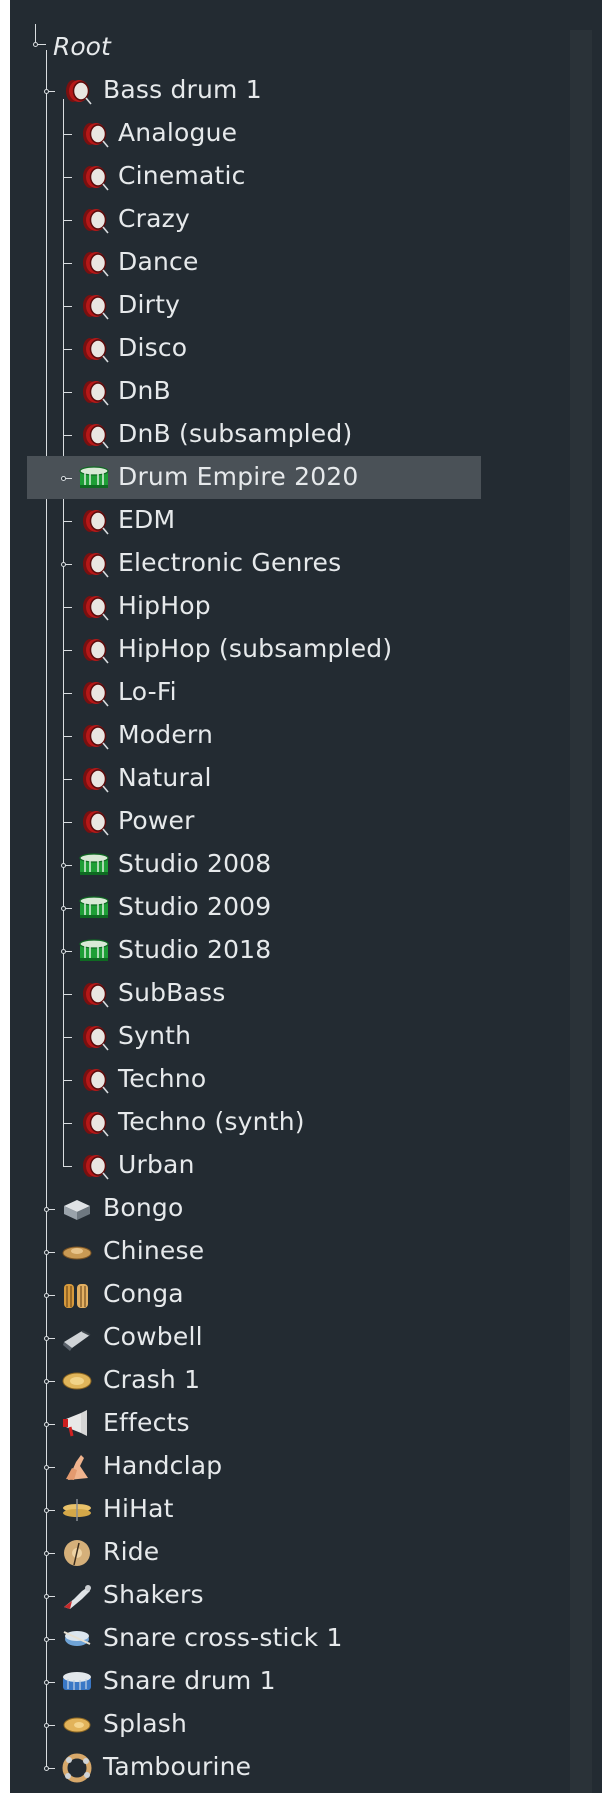 The height and width of the screenshot is (1793, 602). What do you see at coordinates (77, 1254) in the screenshot?
I see `chinese-cymbal-icon` at bounding box center [77, 1254].